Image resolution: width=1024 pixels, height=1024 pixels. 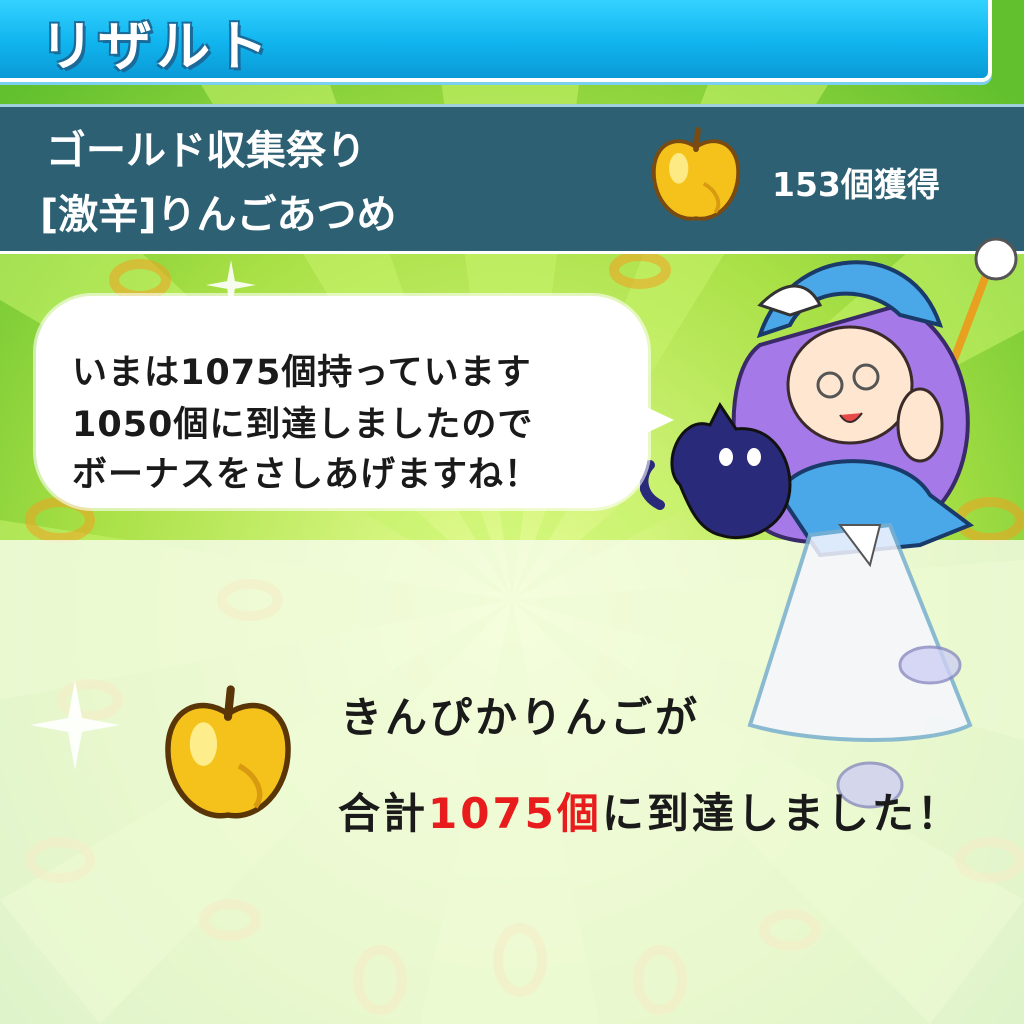 I want to click on dialogue-line-1: いまは1075個持っています, so click(x=302, y=373).